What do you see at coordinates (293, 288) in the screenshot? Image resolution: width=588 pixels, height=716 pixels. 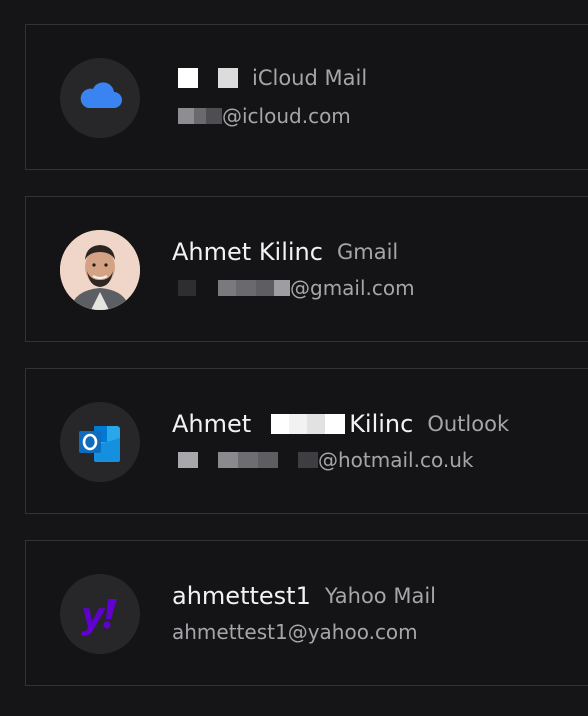 I see `account-email: @gmail.com` at bounding box center [293, 288].